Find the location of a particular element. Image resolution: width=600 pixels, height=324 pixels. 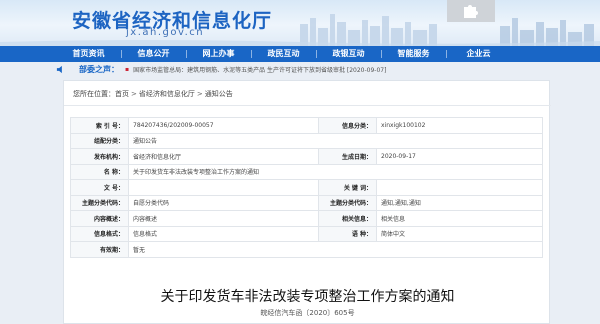

table-row: 文 号： 关 键 词： is located at coordinates (306, 187).